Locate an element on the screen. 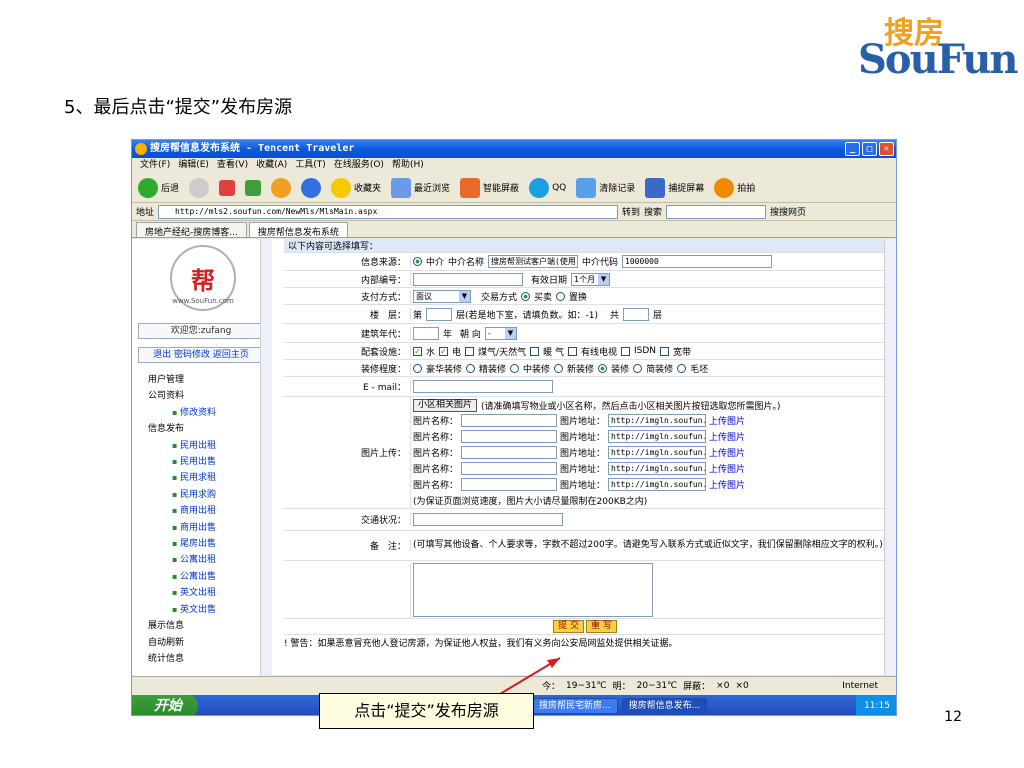 This screenshot has width=1024, height=768. reset-button: 重 写 is located at coordinates (601, 626).